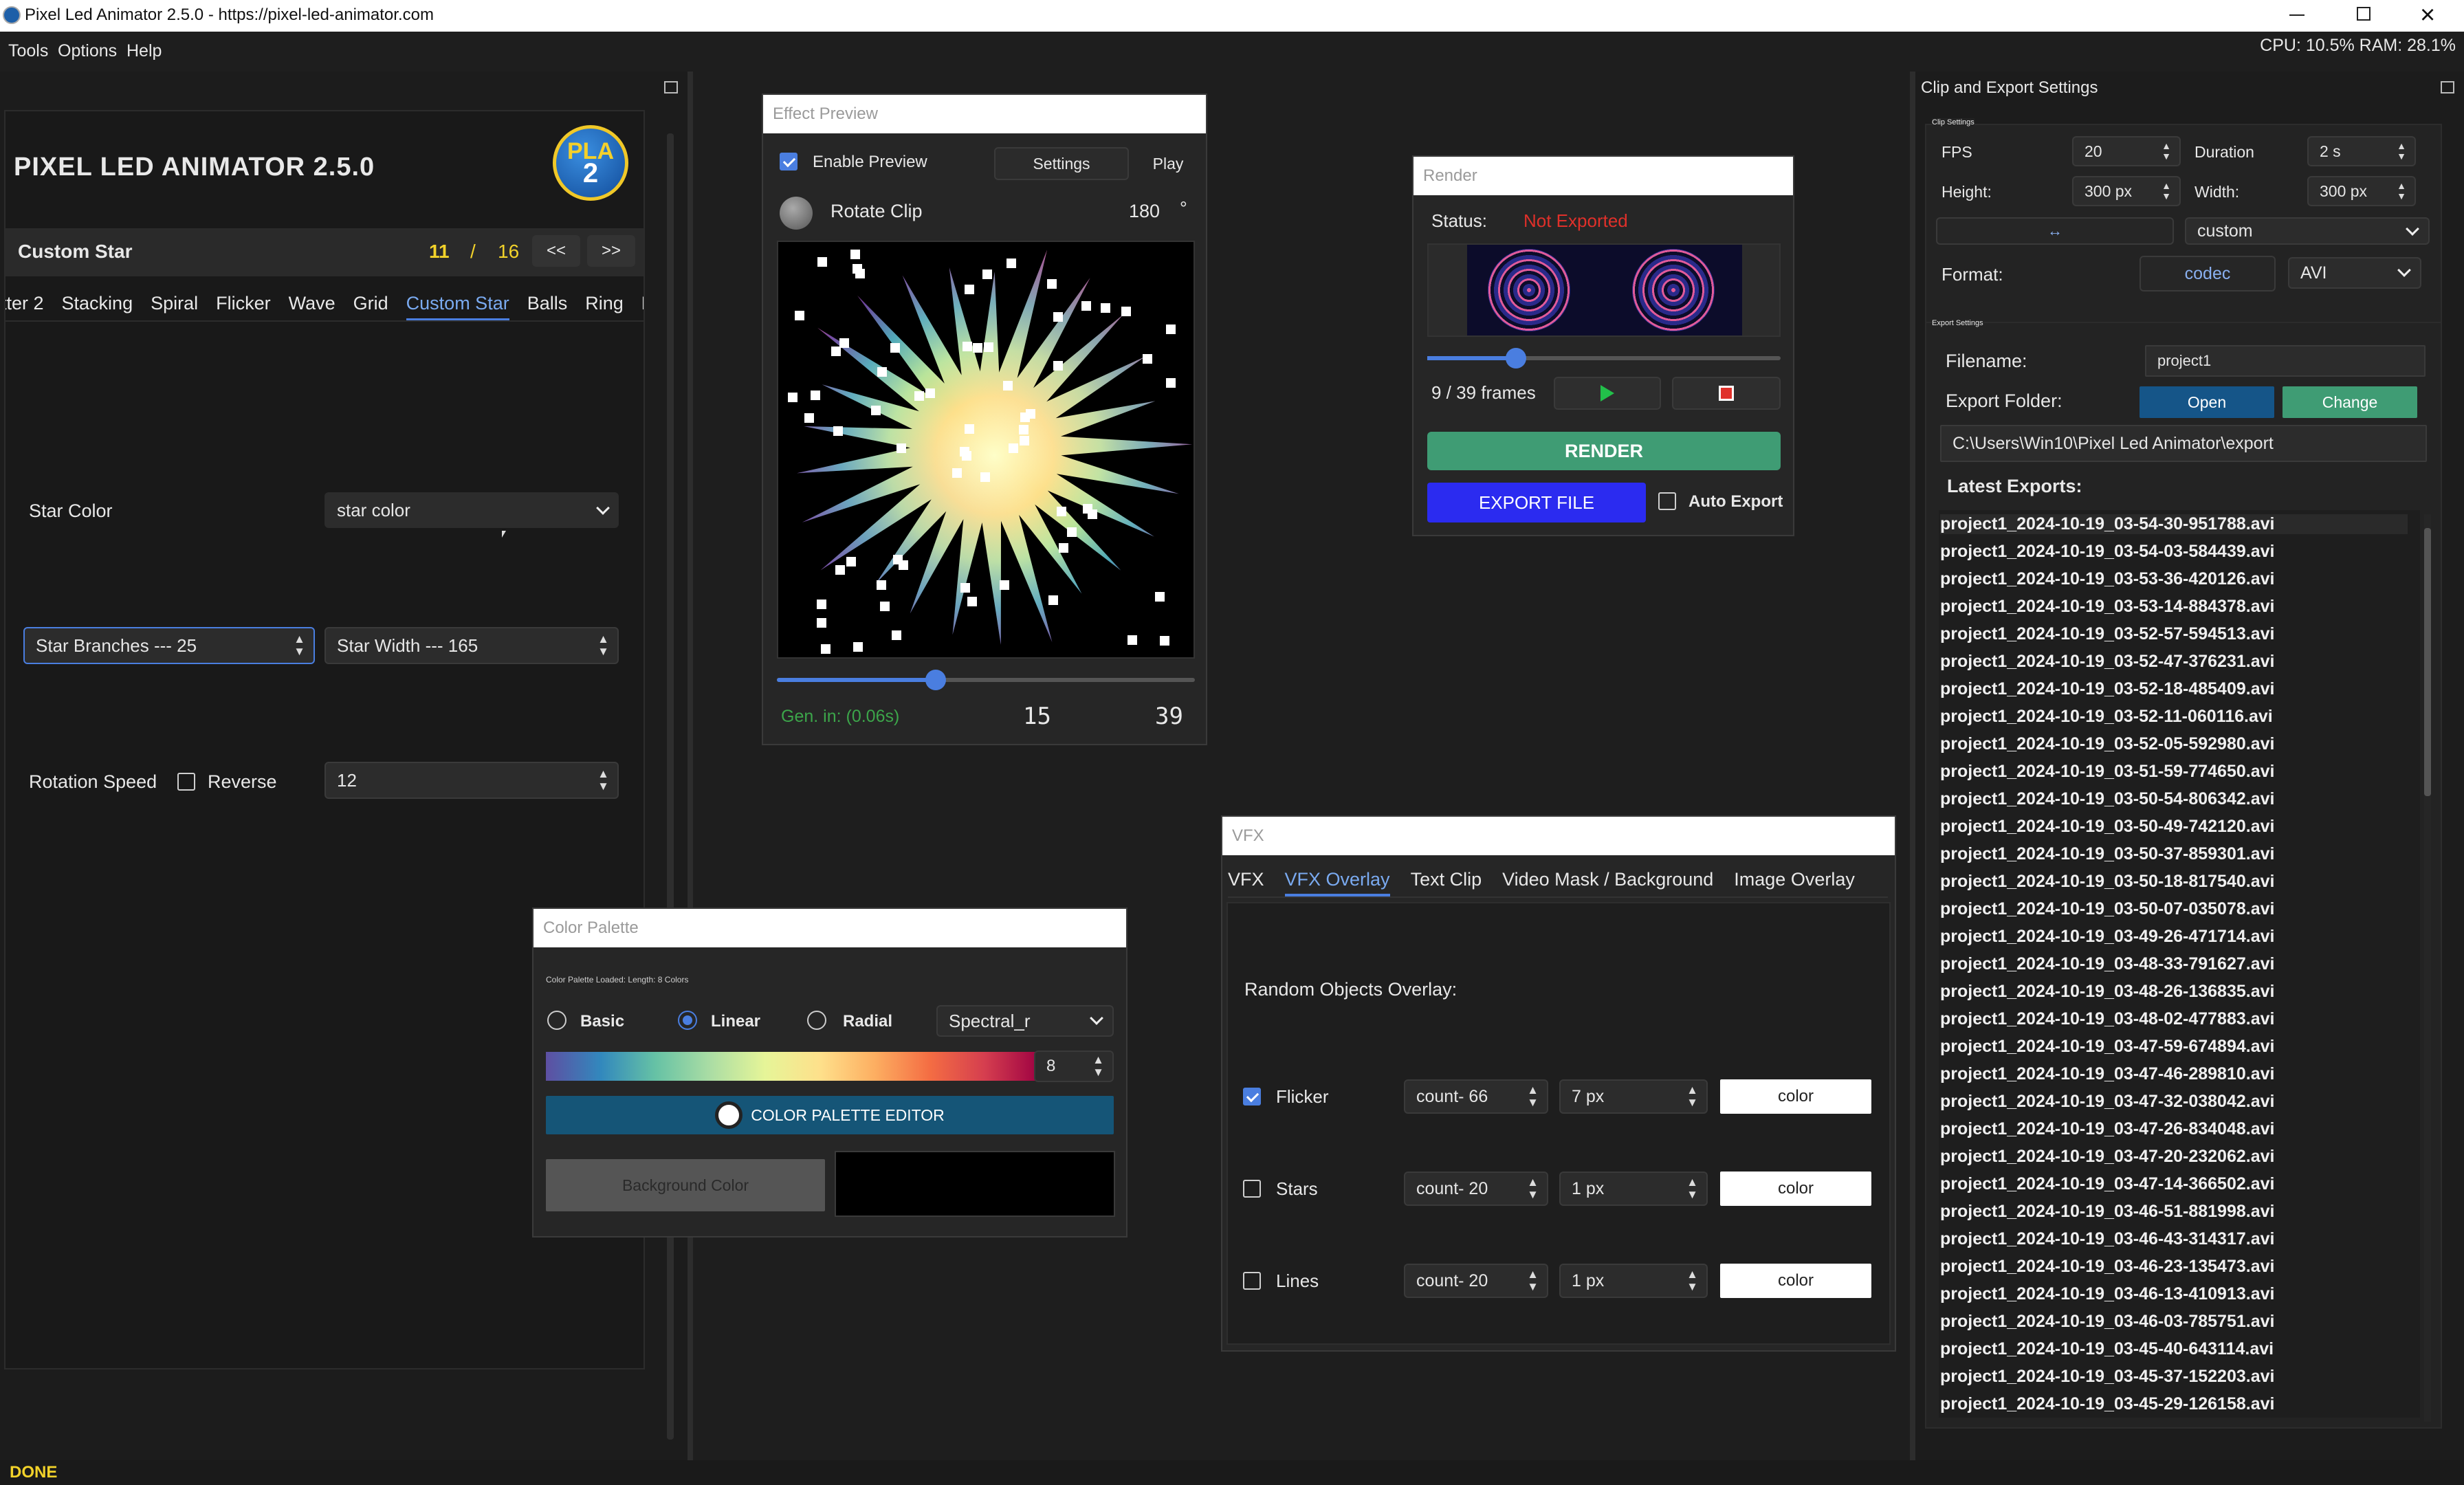  Describe the element at coordinates (457, 306) in the screenshot. I see `tab-custom-star: Custom Star` at that location.